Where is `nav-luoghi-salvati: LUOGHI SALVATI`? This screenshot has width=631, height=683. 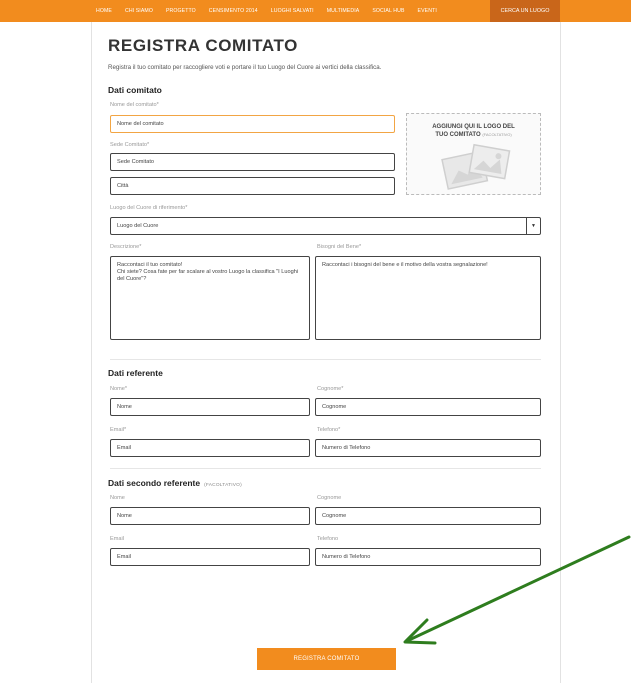
nav-luoghi-salvati: LUOGHI SALVATI is located at coordinates (292, 11).